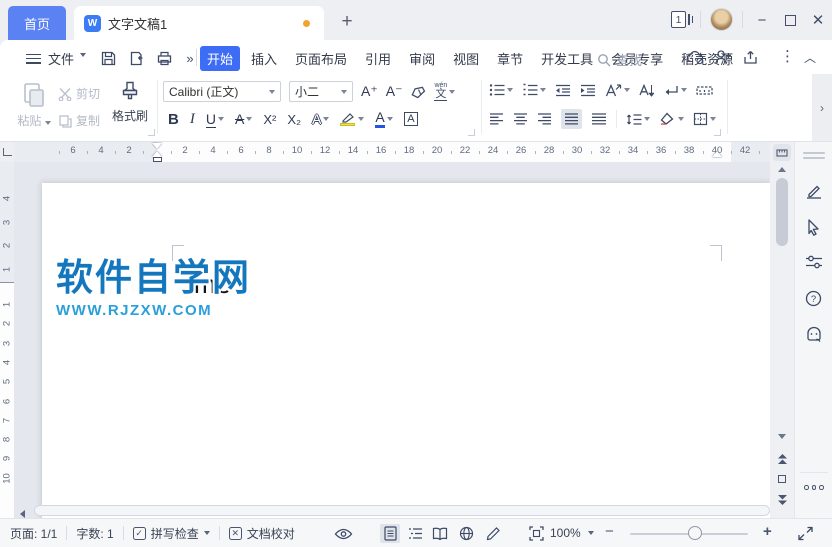  Describe the element at coordinates (599, 119) in the screenshot. I see `distribute-button` at that location.